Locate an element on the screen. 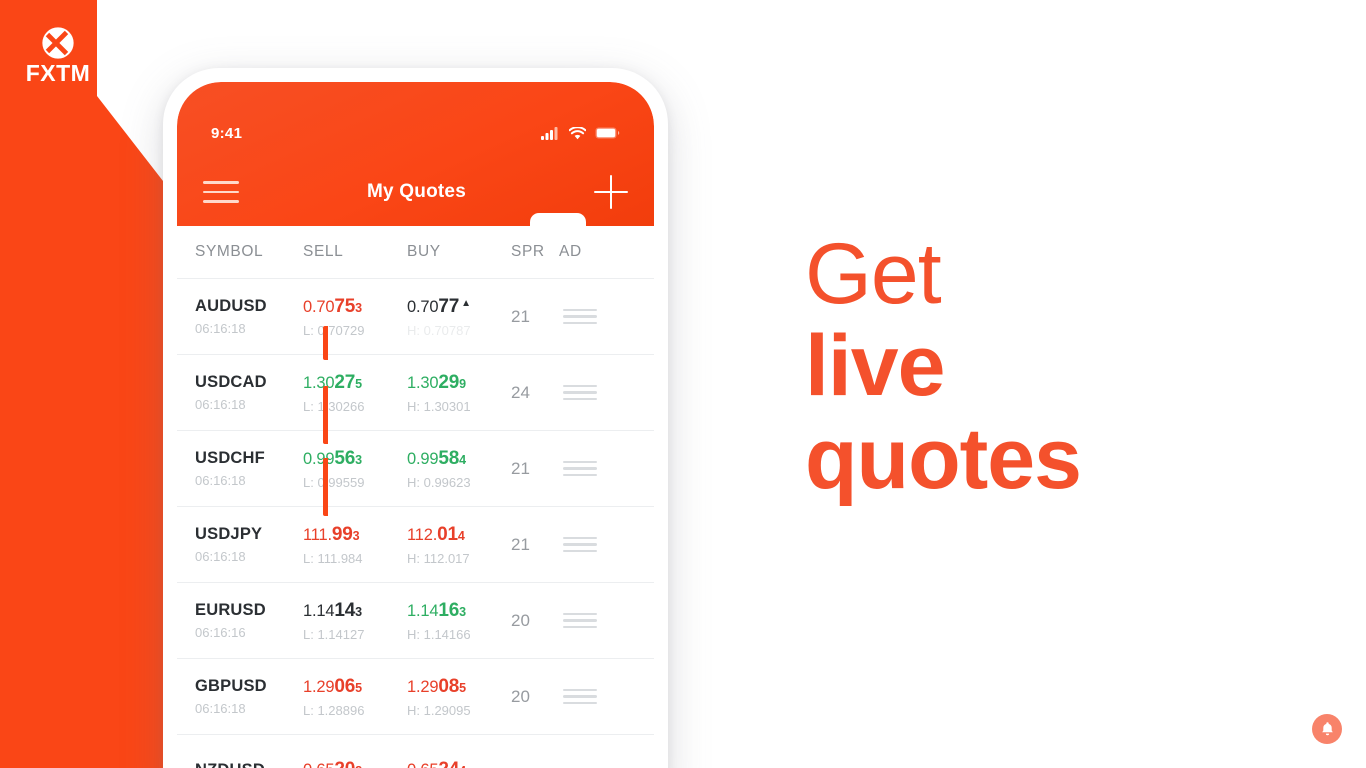 The width and height of the screenshot is (1366, 768). signal-icon is located at coordinates (549, 133).